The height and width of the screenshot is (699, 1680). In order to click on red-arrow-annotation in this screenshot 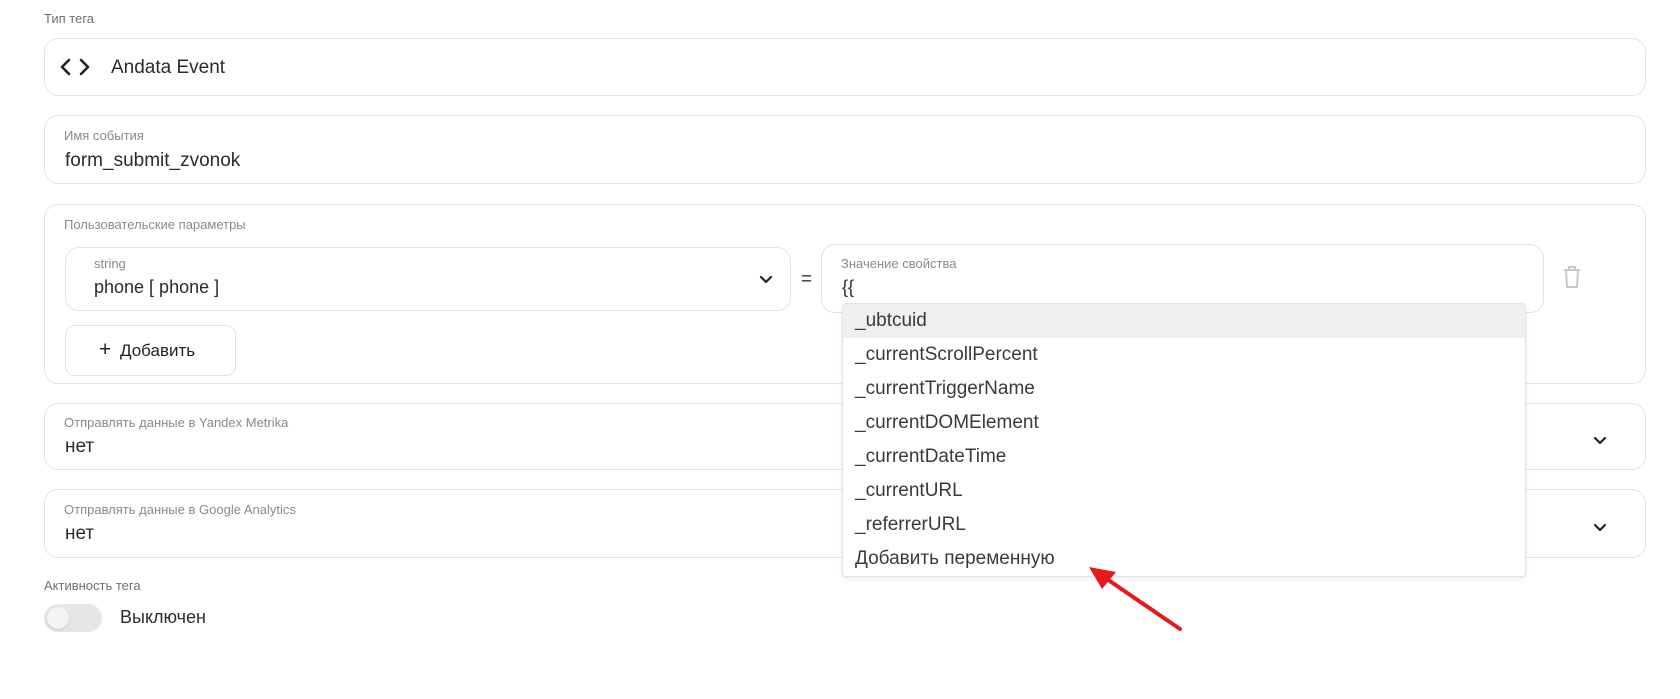, I will do `click(1135, 599)`.